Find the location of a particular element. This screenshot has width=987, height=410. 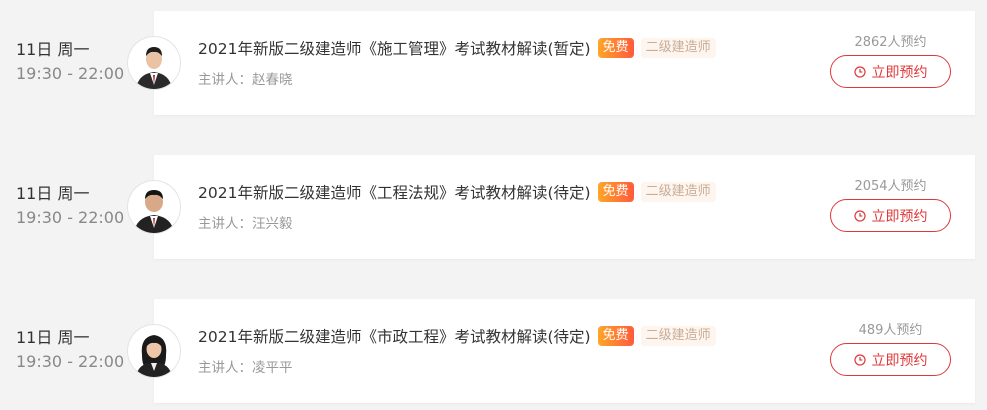

lecturer-name: 主讲人：赵春晓 is located at coordinates (245, 80).